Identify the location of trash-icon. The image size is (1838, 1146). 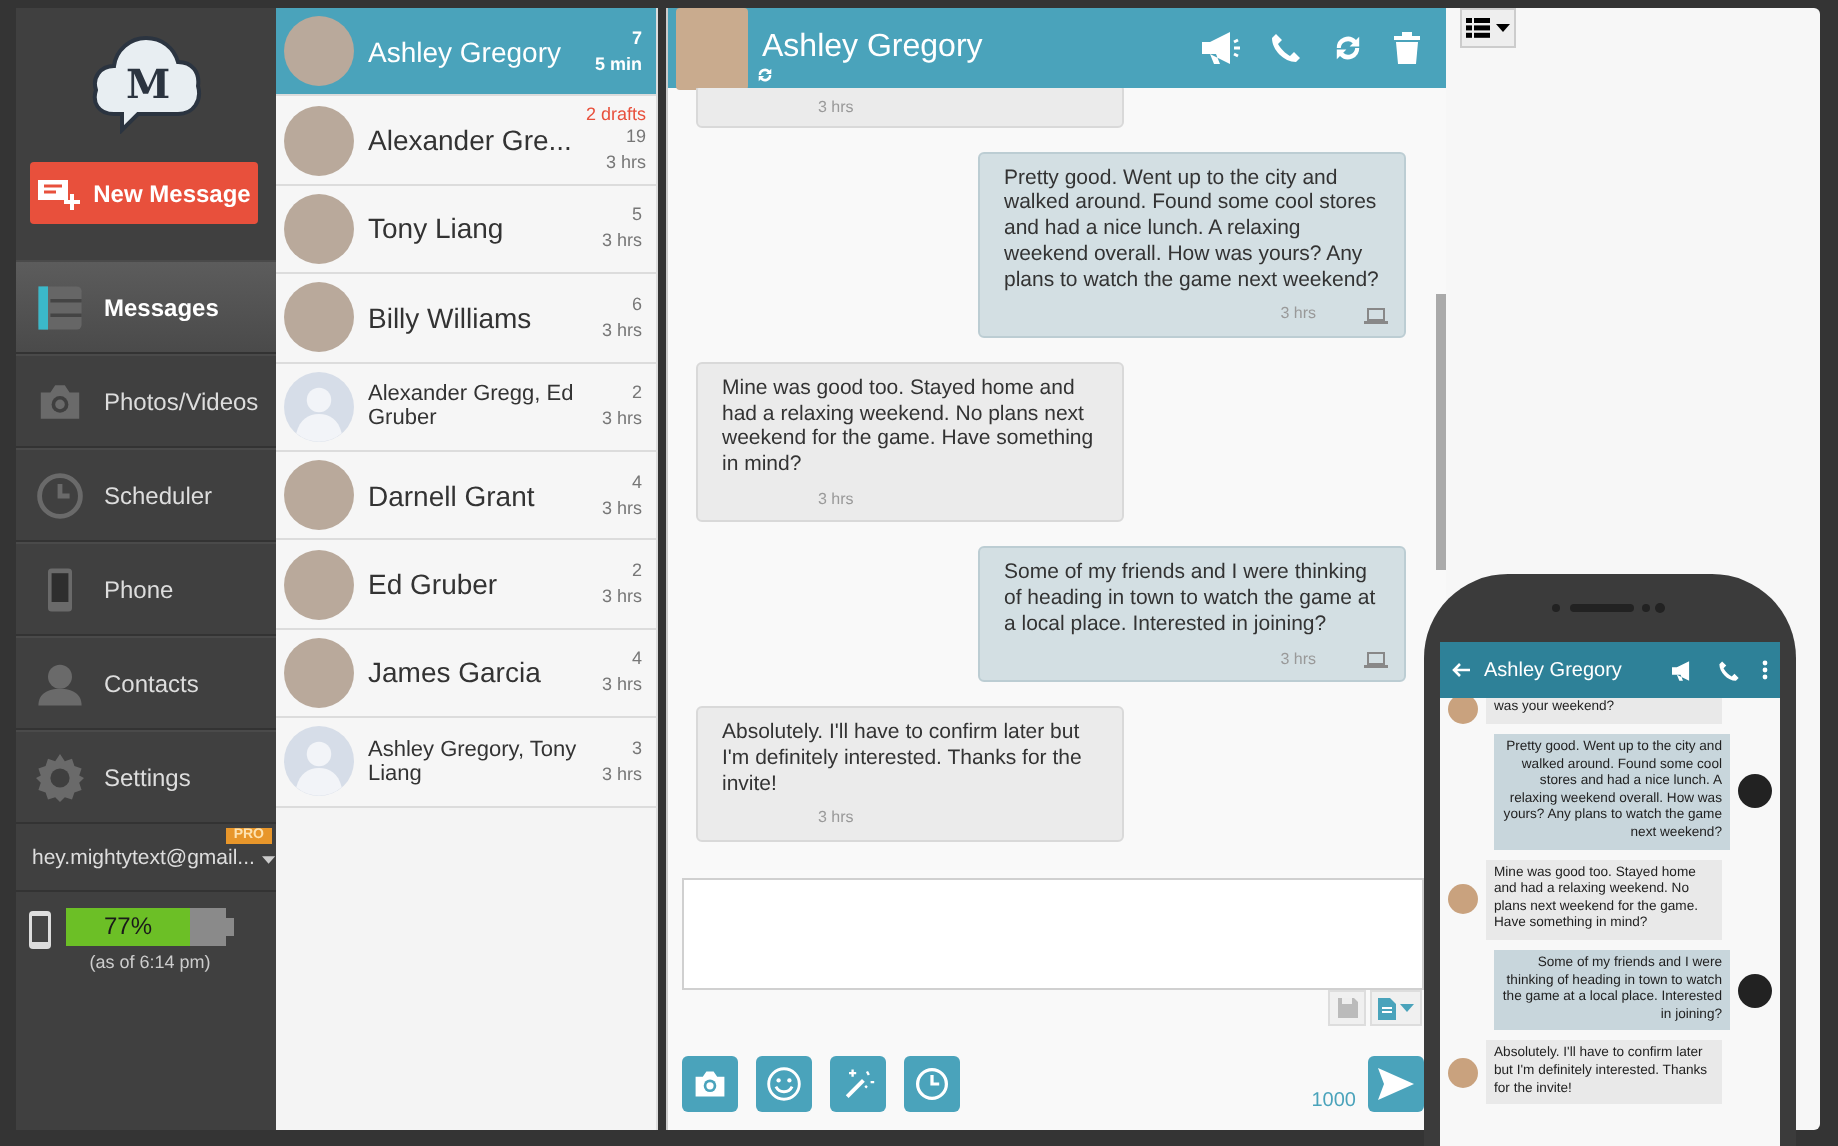
(1407, 48).